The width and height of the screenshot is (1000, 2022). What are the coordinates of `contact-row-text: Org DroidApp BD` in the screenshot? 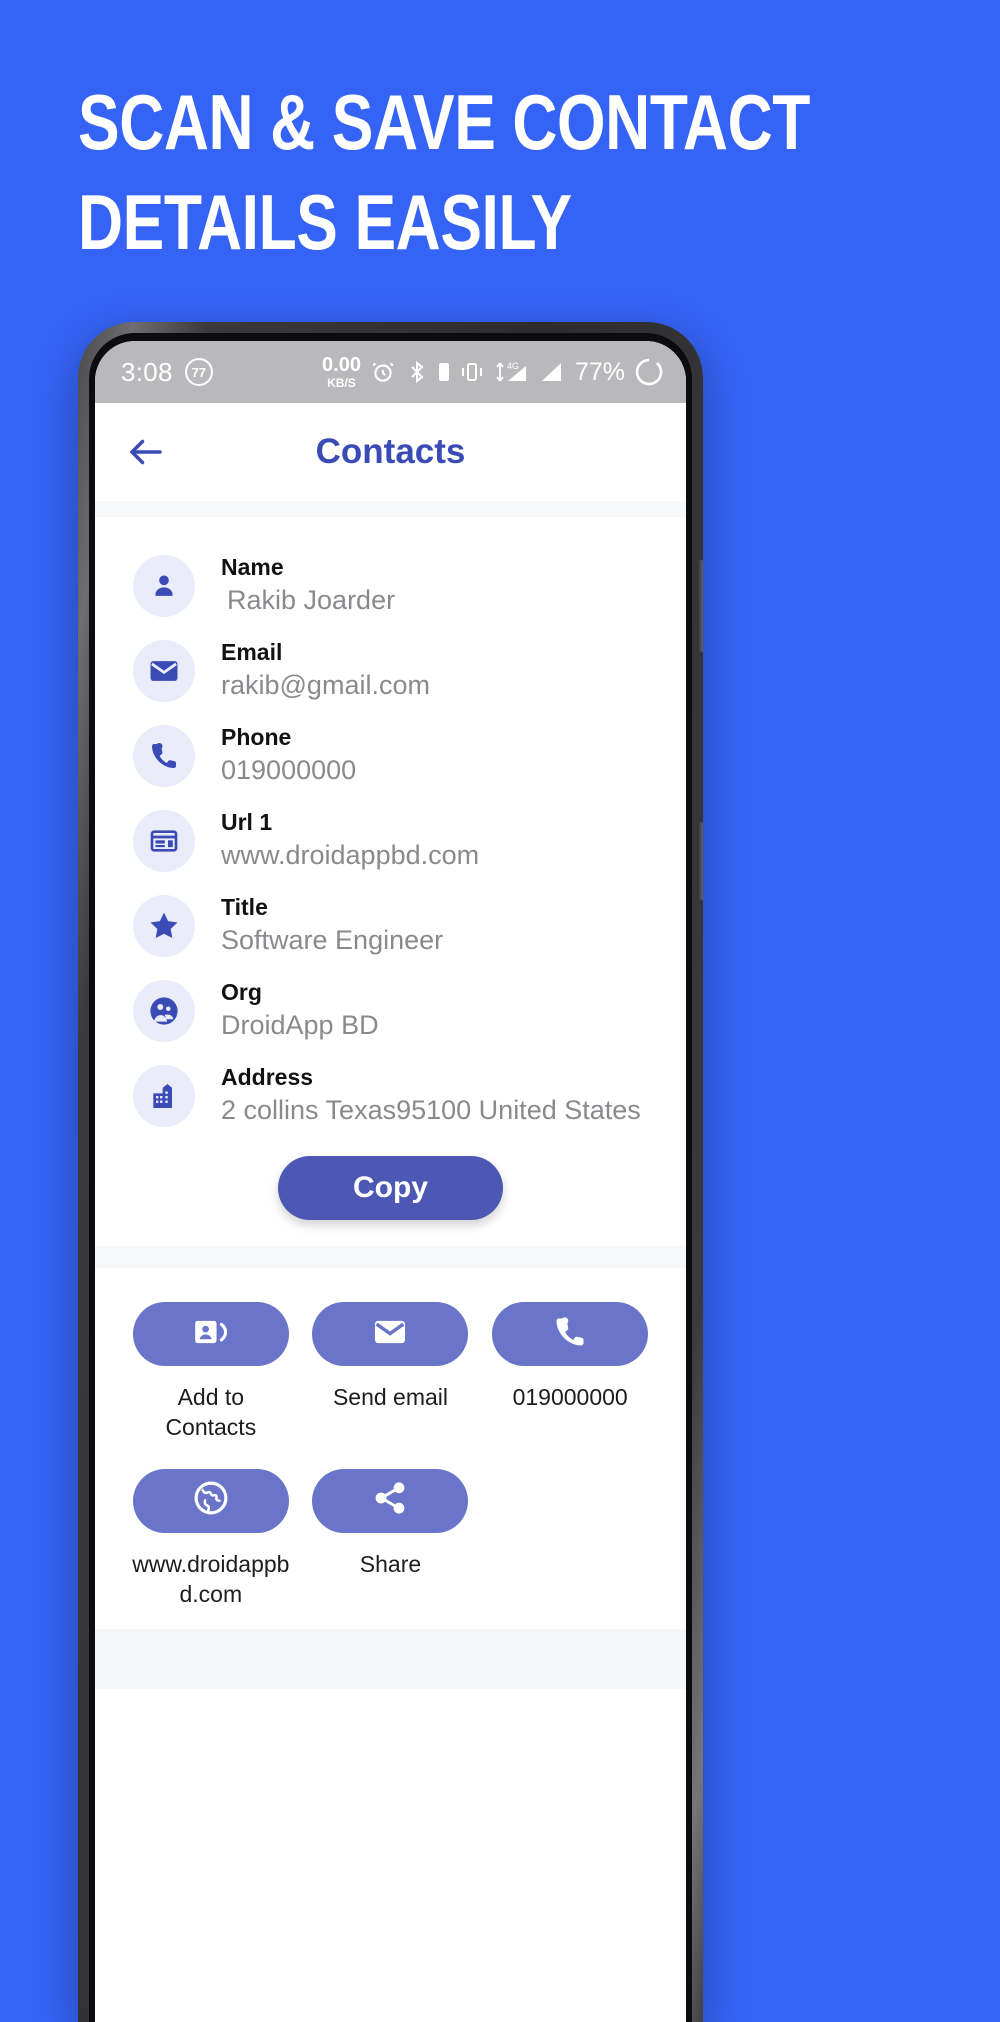 It's located at (300, 1011).